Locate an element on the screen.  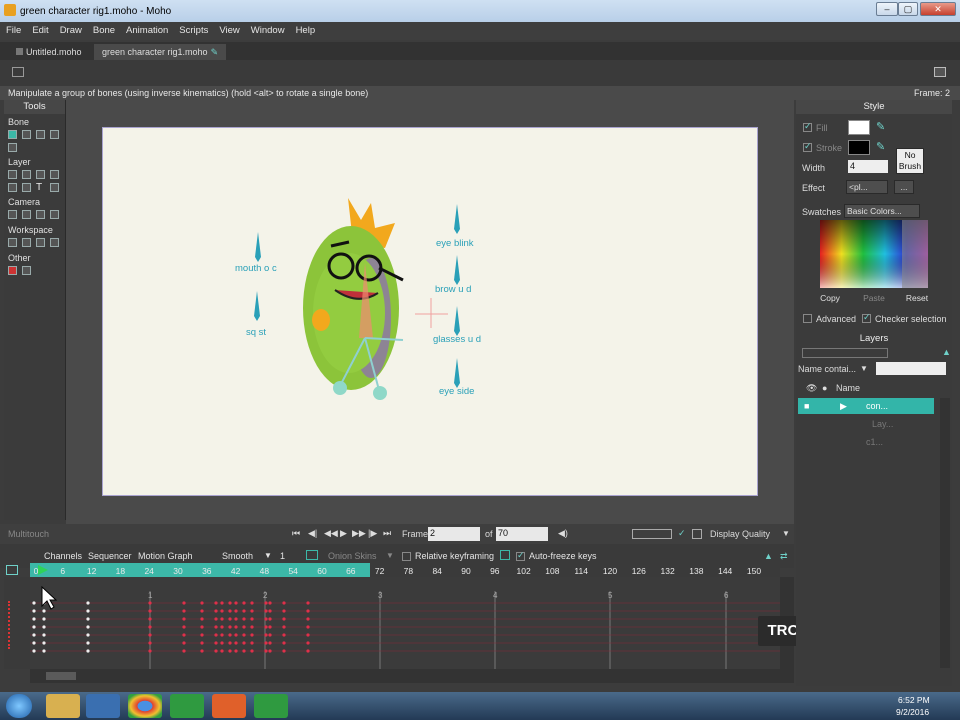
camtasia-recorder-icon is located at coordinates (271, 706).